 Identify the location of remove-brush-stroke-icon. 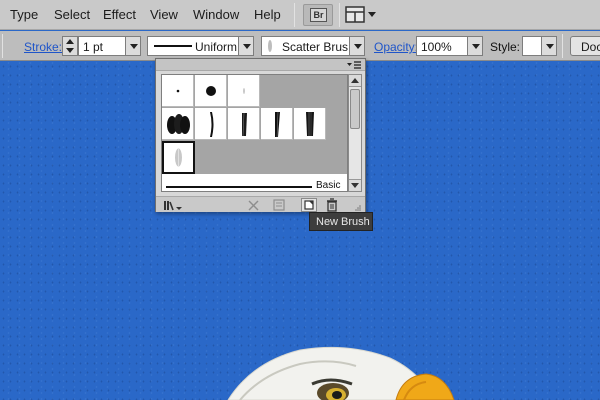
(253, 205).